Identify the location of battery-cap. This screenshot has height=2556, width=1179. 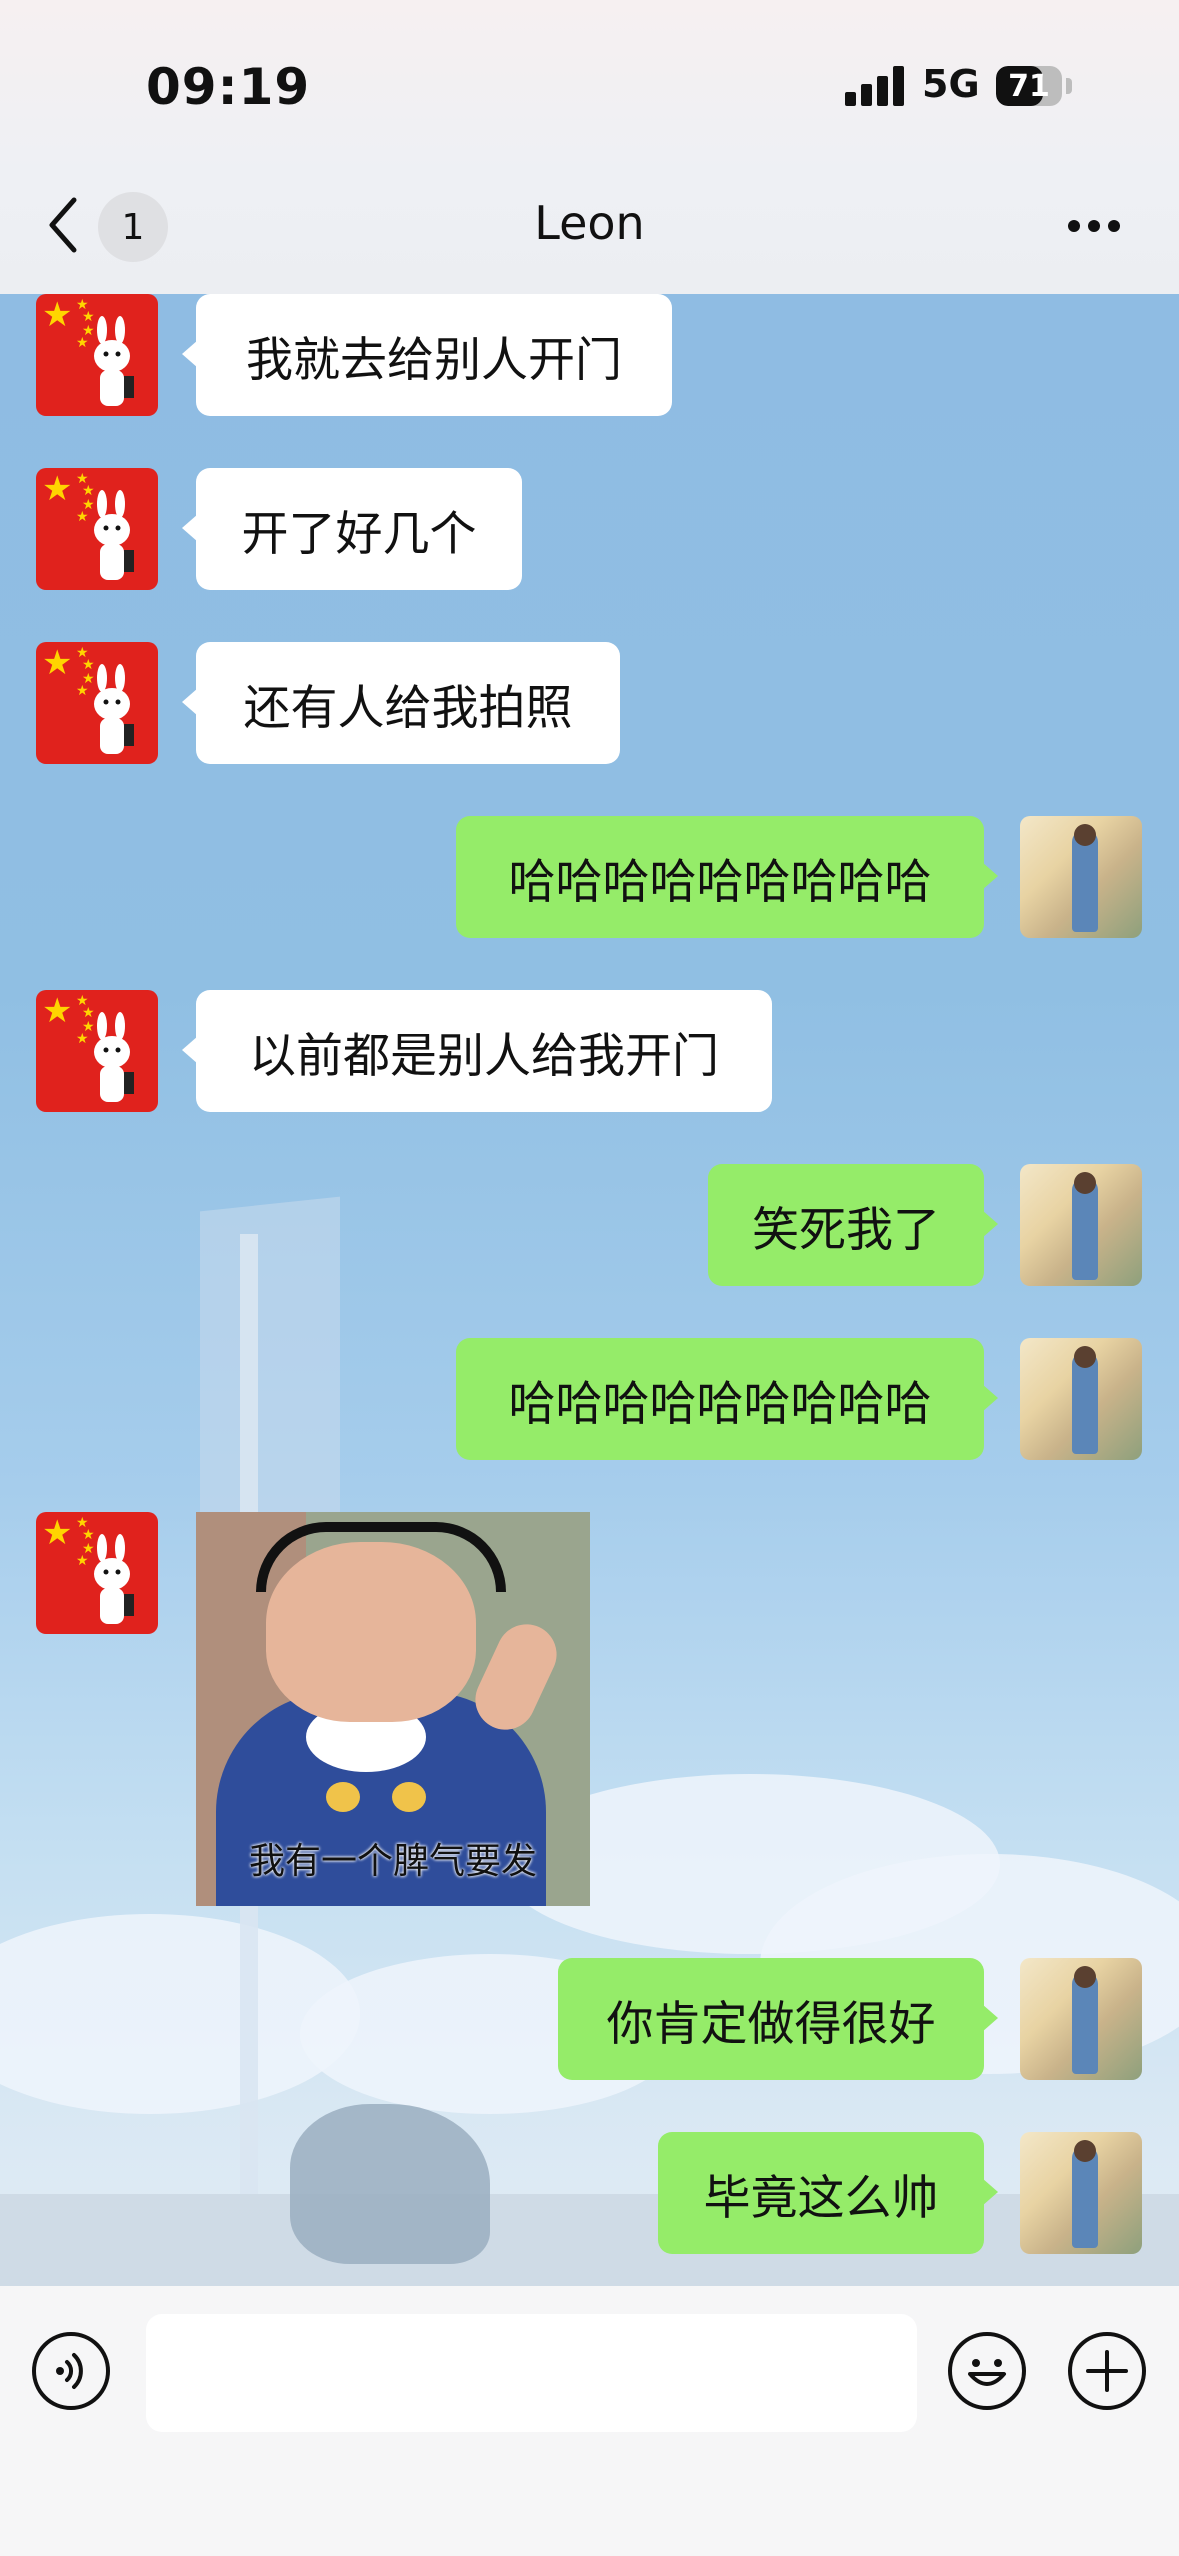
(1069, 86).